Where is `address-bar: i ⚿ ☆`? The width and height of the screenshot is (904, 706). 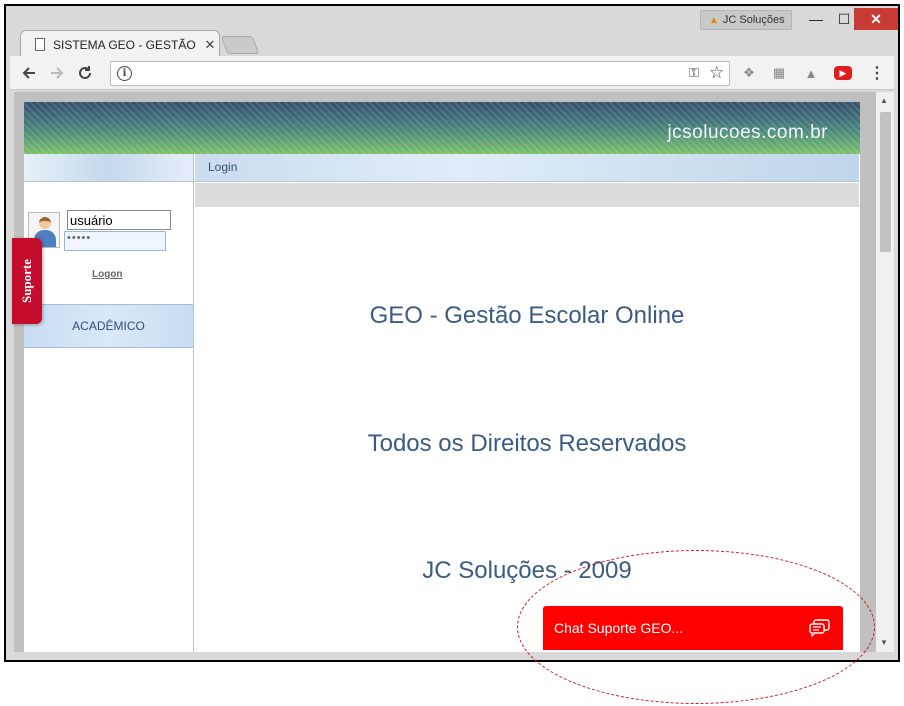
address-bar: i ⚿ ☆ is located at coordinates (420, 73).